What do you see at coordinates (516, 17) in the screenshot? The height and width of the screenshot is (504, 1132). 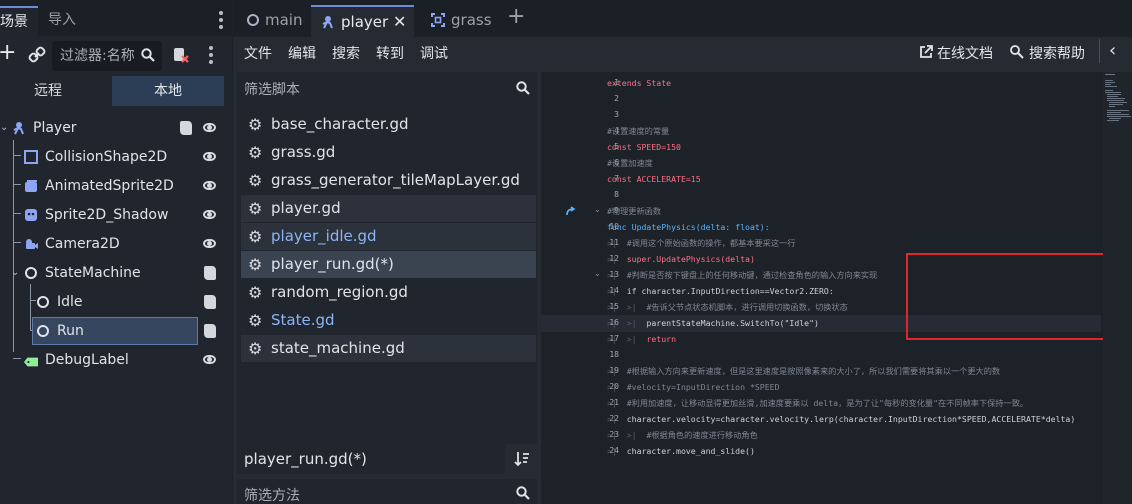 I see `add-tab-icon: +` at bounding box center [516, 17].